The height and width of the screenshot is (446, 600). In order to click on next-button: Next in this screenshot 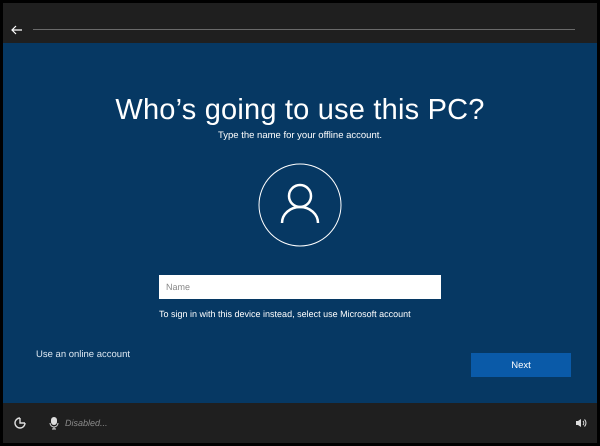, I will do `click(521, 365)`.